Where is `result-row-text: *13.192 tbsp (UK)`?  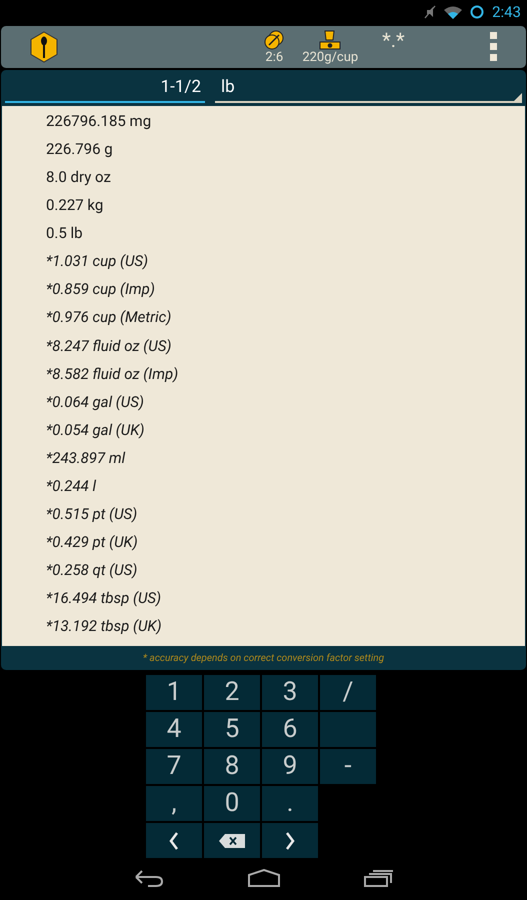 result-row-text: *13.192 tbsp (UK) is located at coordinates (104, 627).